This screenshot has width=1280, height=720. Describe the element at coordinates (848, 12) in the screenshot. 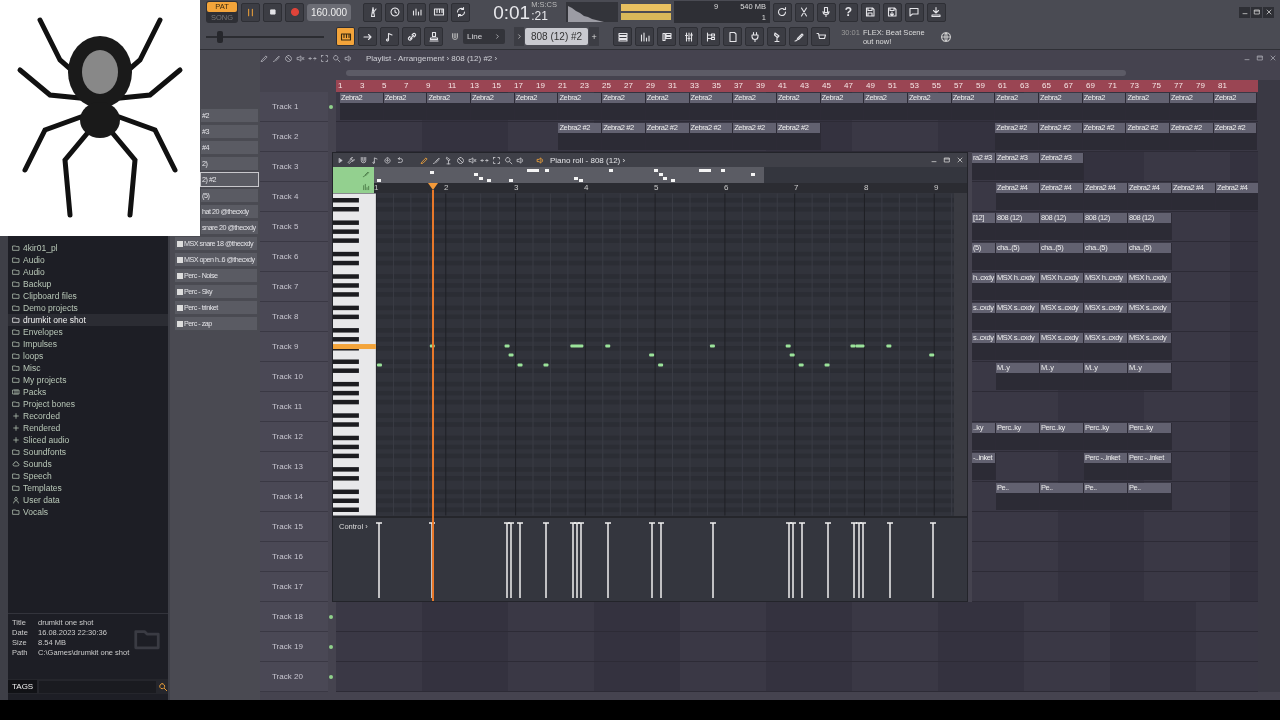

I see `help-button: ?` at that location.